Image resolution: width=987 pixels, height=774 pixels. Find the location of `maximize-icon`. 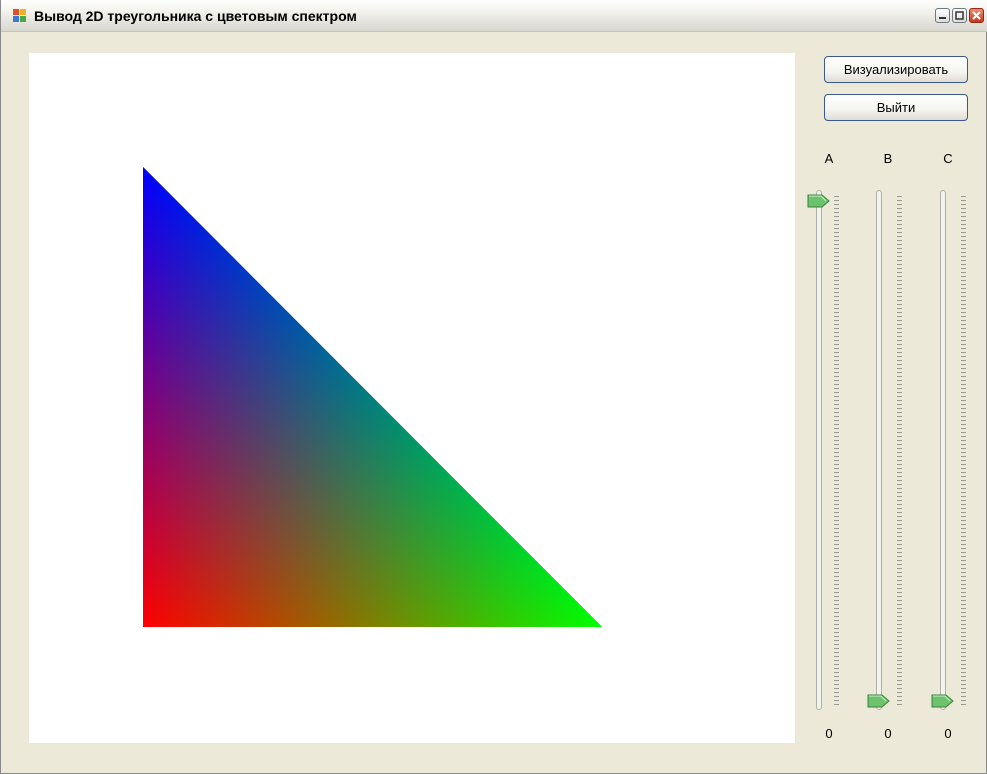

maximize-icon is located at coordinates (959, 15).